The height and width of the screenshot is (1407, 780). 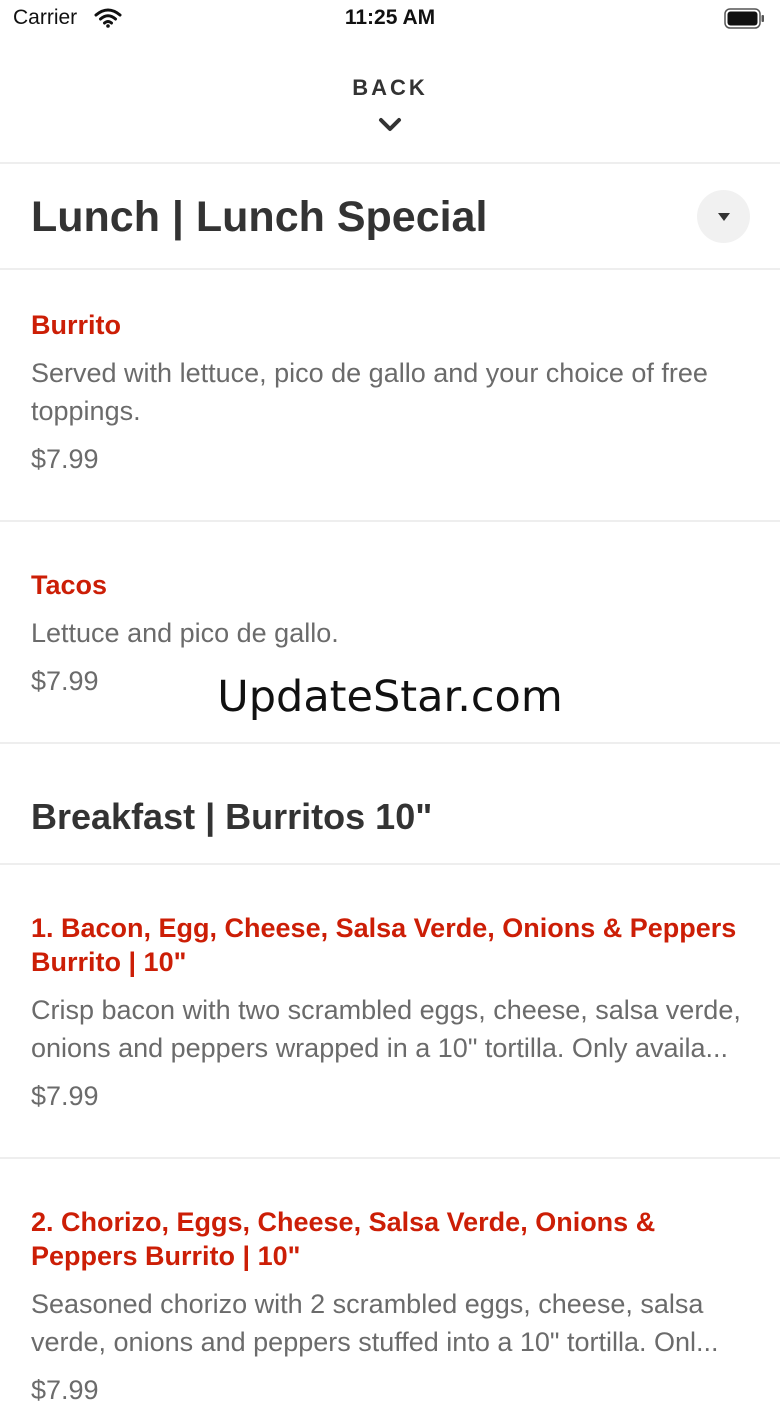 What do you see at coordinates (390, 101) in the screenshot?
I see `back-button: BACK` at bounding box center [390, 101].